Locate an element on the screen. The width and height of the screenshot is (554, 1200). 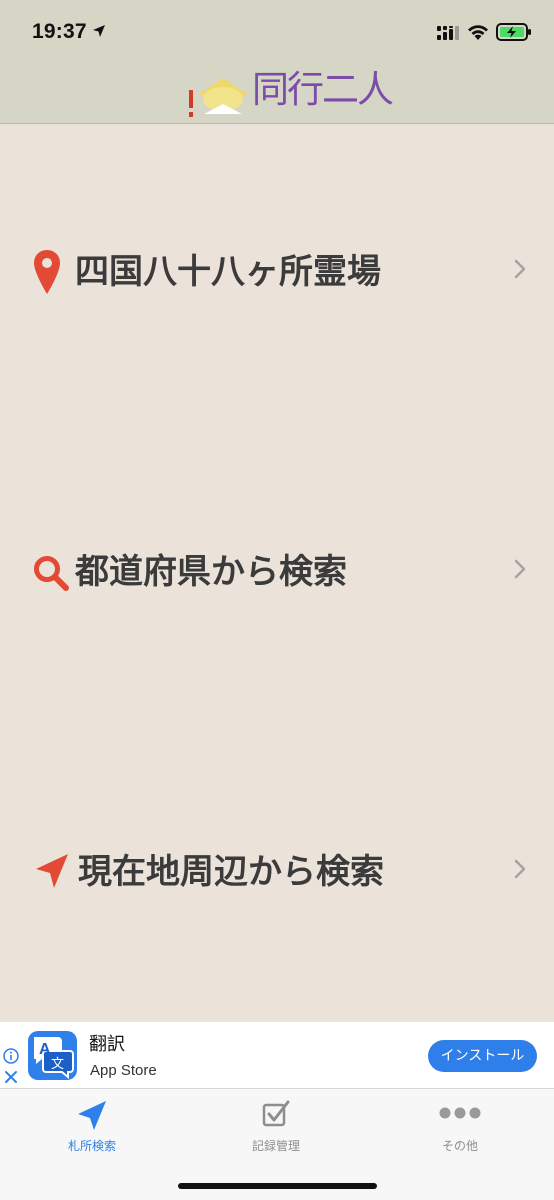
install-button: インストール is located at coordinates (482, 1056).